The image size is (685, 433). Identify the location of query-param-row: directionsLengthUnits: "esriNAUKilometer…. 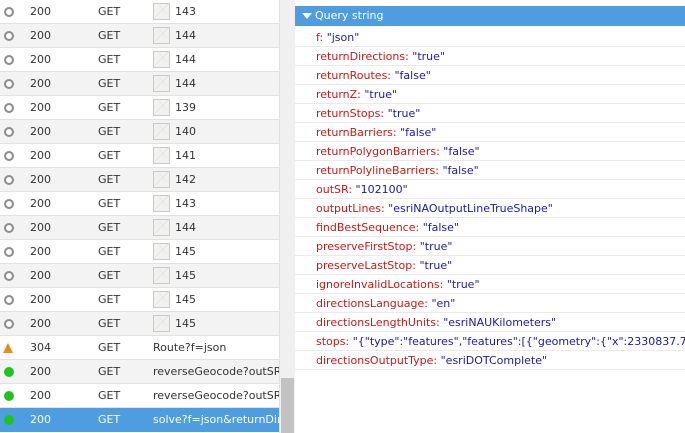
(490, 322).